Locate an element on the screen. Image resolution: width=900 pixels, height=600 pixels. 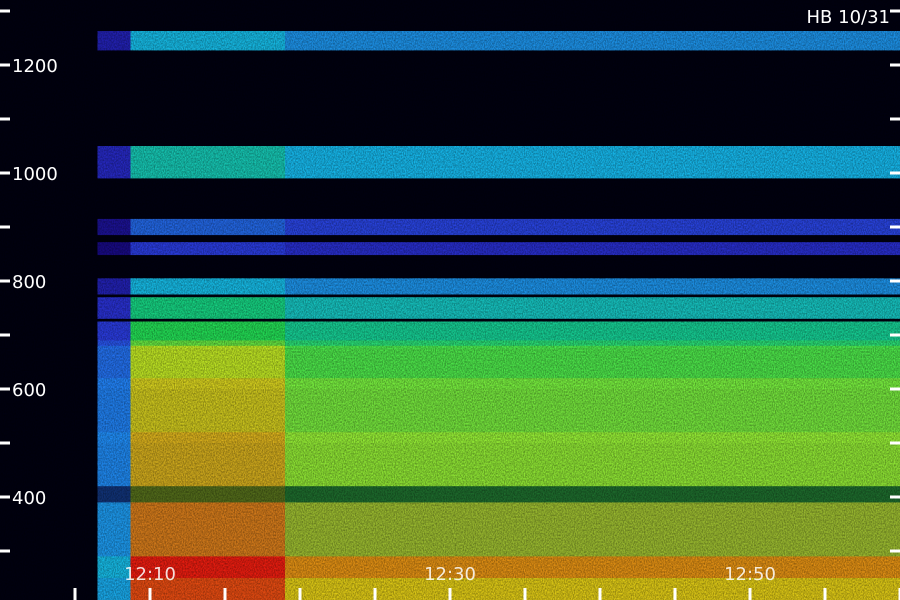
y-tick-label: 800 is located at coordinates (29, 282).